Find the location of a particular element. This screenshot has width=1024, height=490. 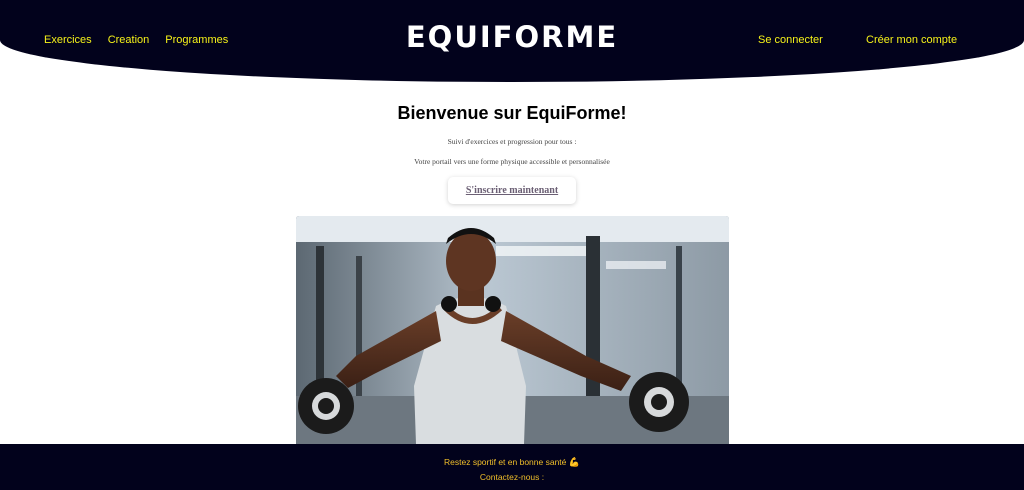

page-title: Bienvenue sur EquiForme! is located at coordinates (512, 113).